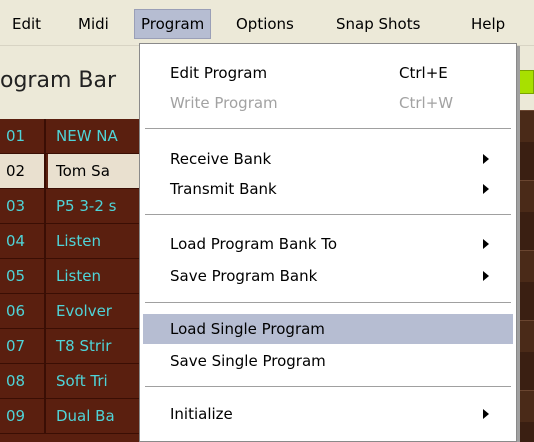 This screenshot has width=534, height=442. Describe the element at coordinates (94, 346) in the screenshot. I see `program-name: T8 Strir` at that location.